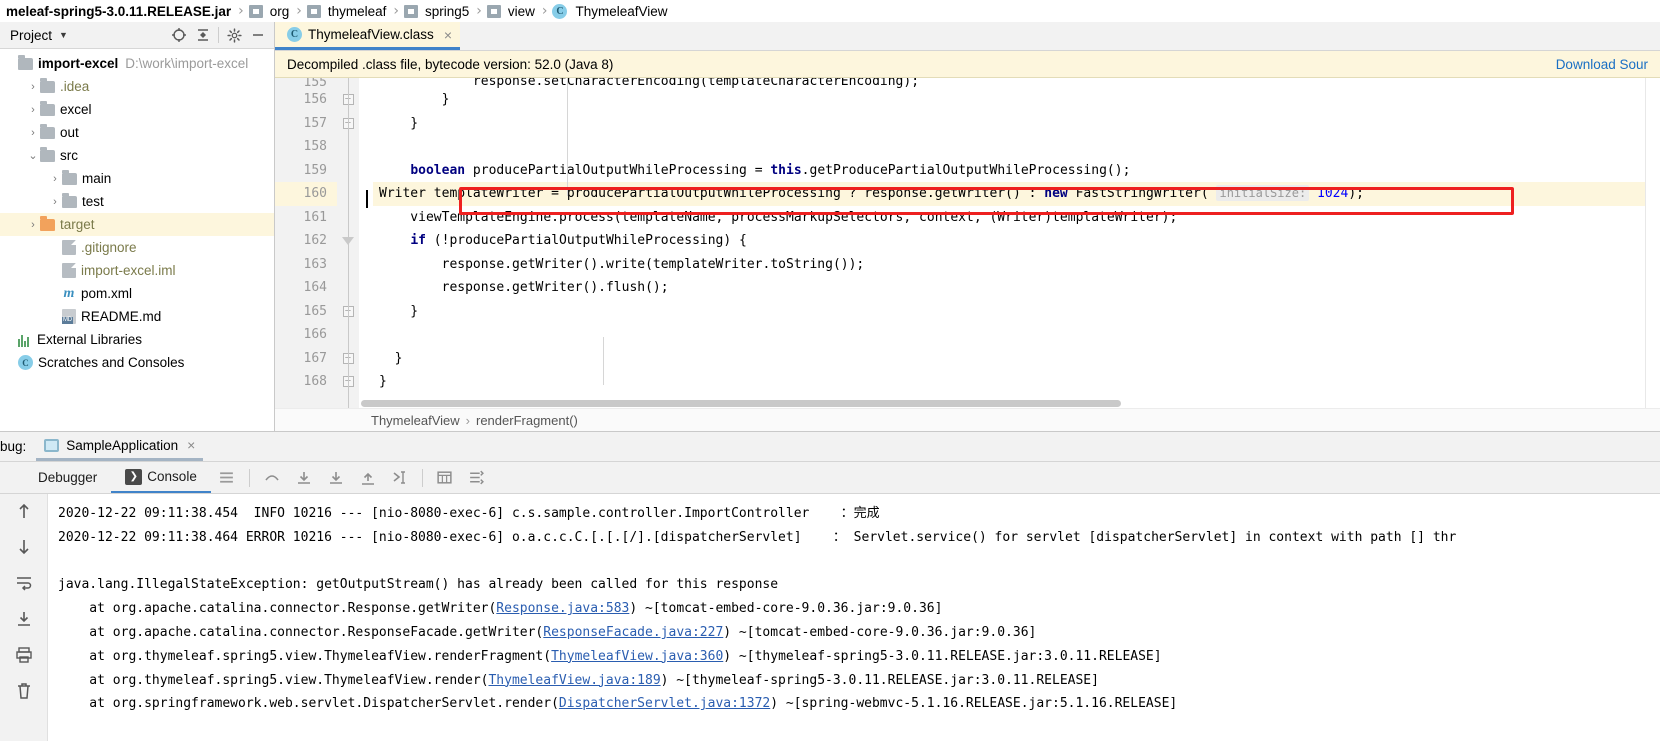 The image size is (1660, 741). I want to click on editor-vertical-scrollbar, so click(1653, 243).